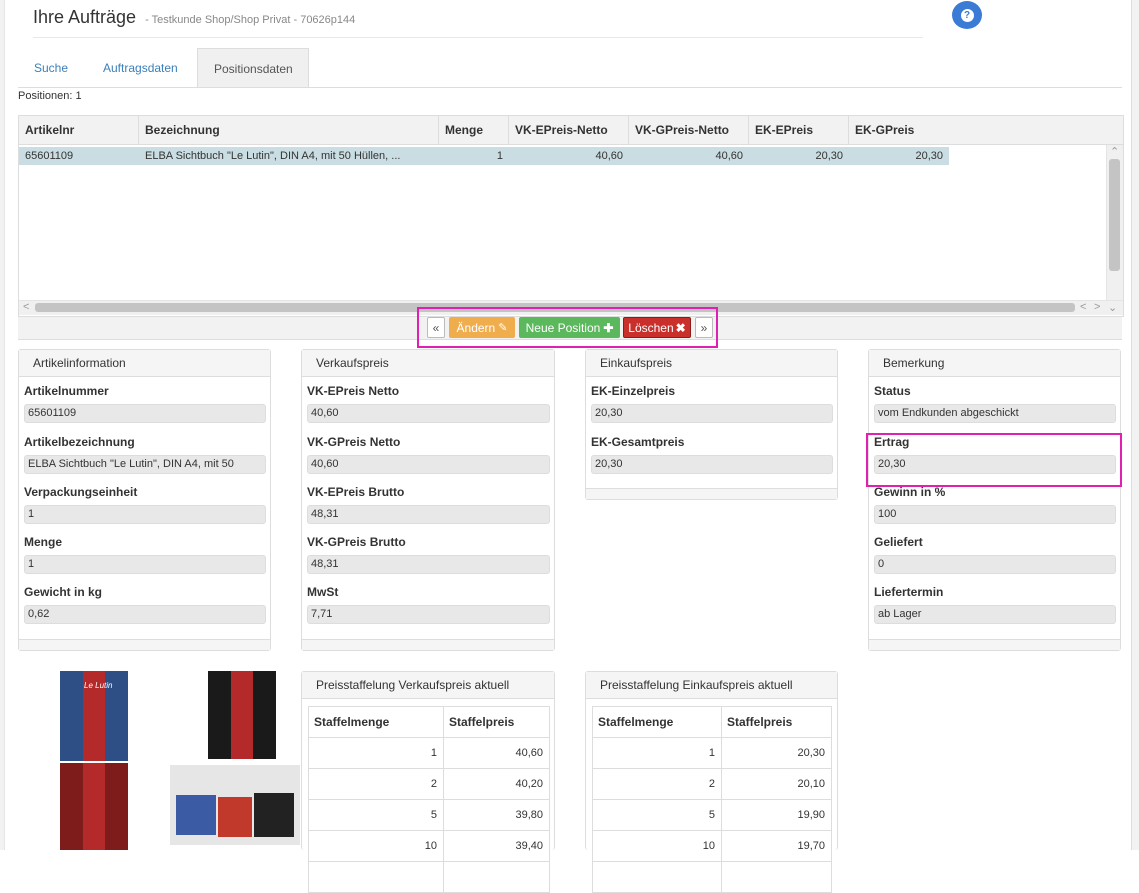 This screenshot has height=893, width=1139. What do you see at coordinates (569, 327) in the screenshot?
I see `new-position-button: Neue Position ✚` at bounding box center [569, 327].